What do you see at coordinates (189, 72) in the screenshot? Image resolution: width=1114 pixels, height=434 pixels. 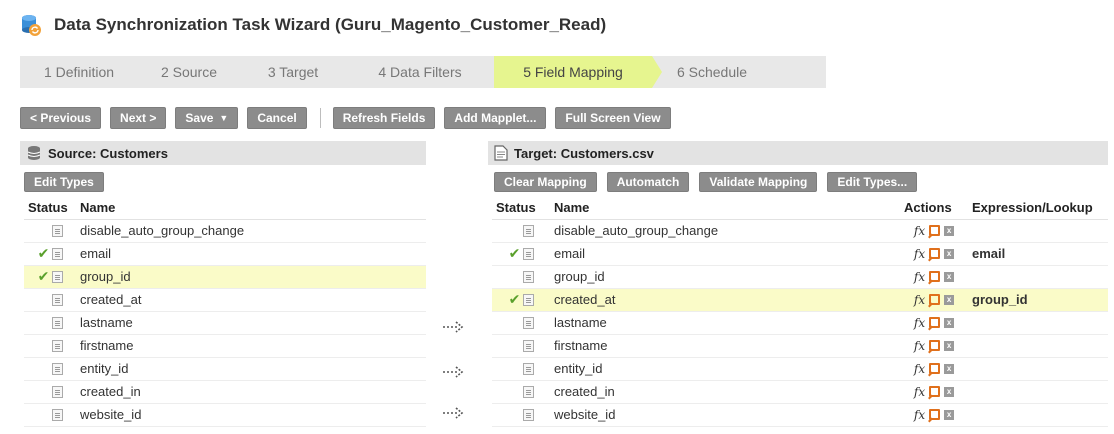 I see `step-source: 2 Source` at bounding box center [189, 72].